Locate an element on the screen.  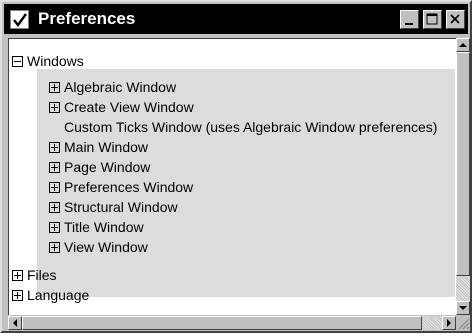
close-button is located at coordinates (455, 19).